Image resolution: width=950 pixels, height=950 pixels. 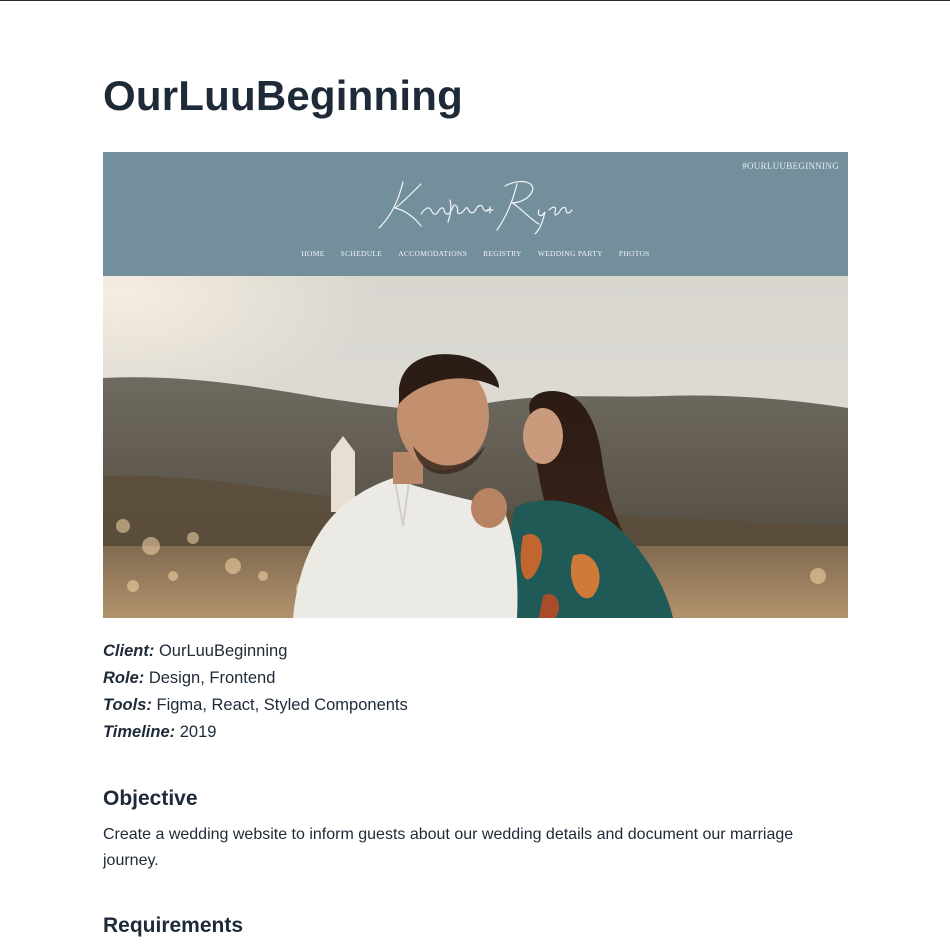 I want to click on page-title: OurLuuBeginning, so click(x=283, y=95).